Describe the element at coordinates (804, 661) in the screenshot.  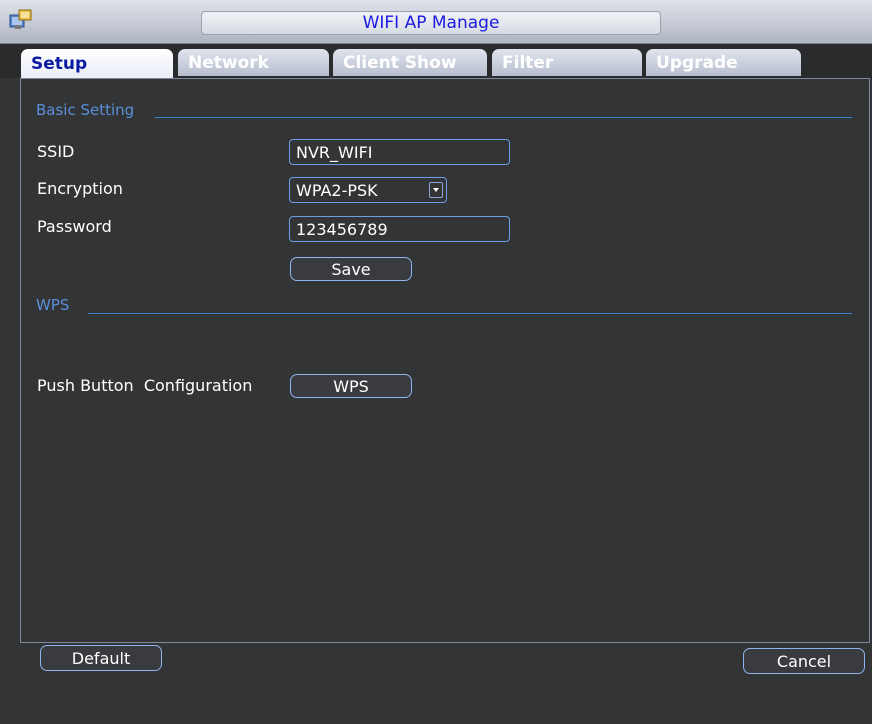
I see `cancel-button: Cancel` at that location.